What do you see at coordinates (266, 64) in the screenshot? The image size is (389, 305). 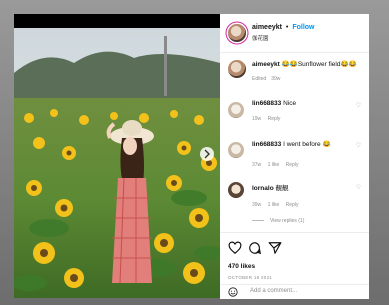 I see `caption-username: aimeeykt` at bounding box center [266, 64].